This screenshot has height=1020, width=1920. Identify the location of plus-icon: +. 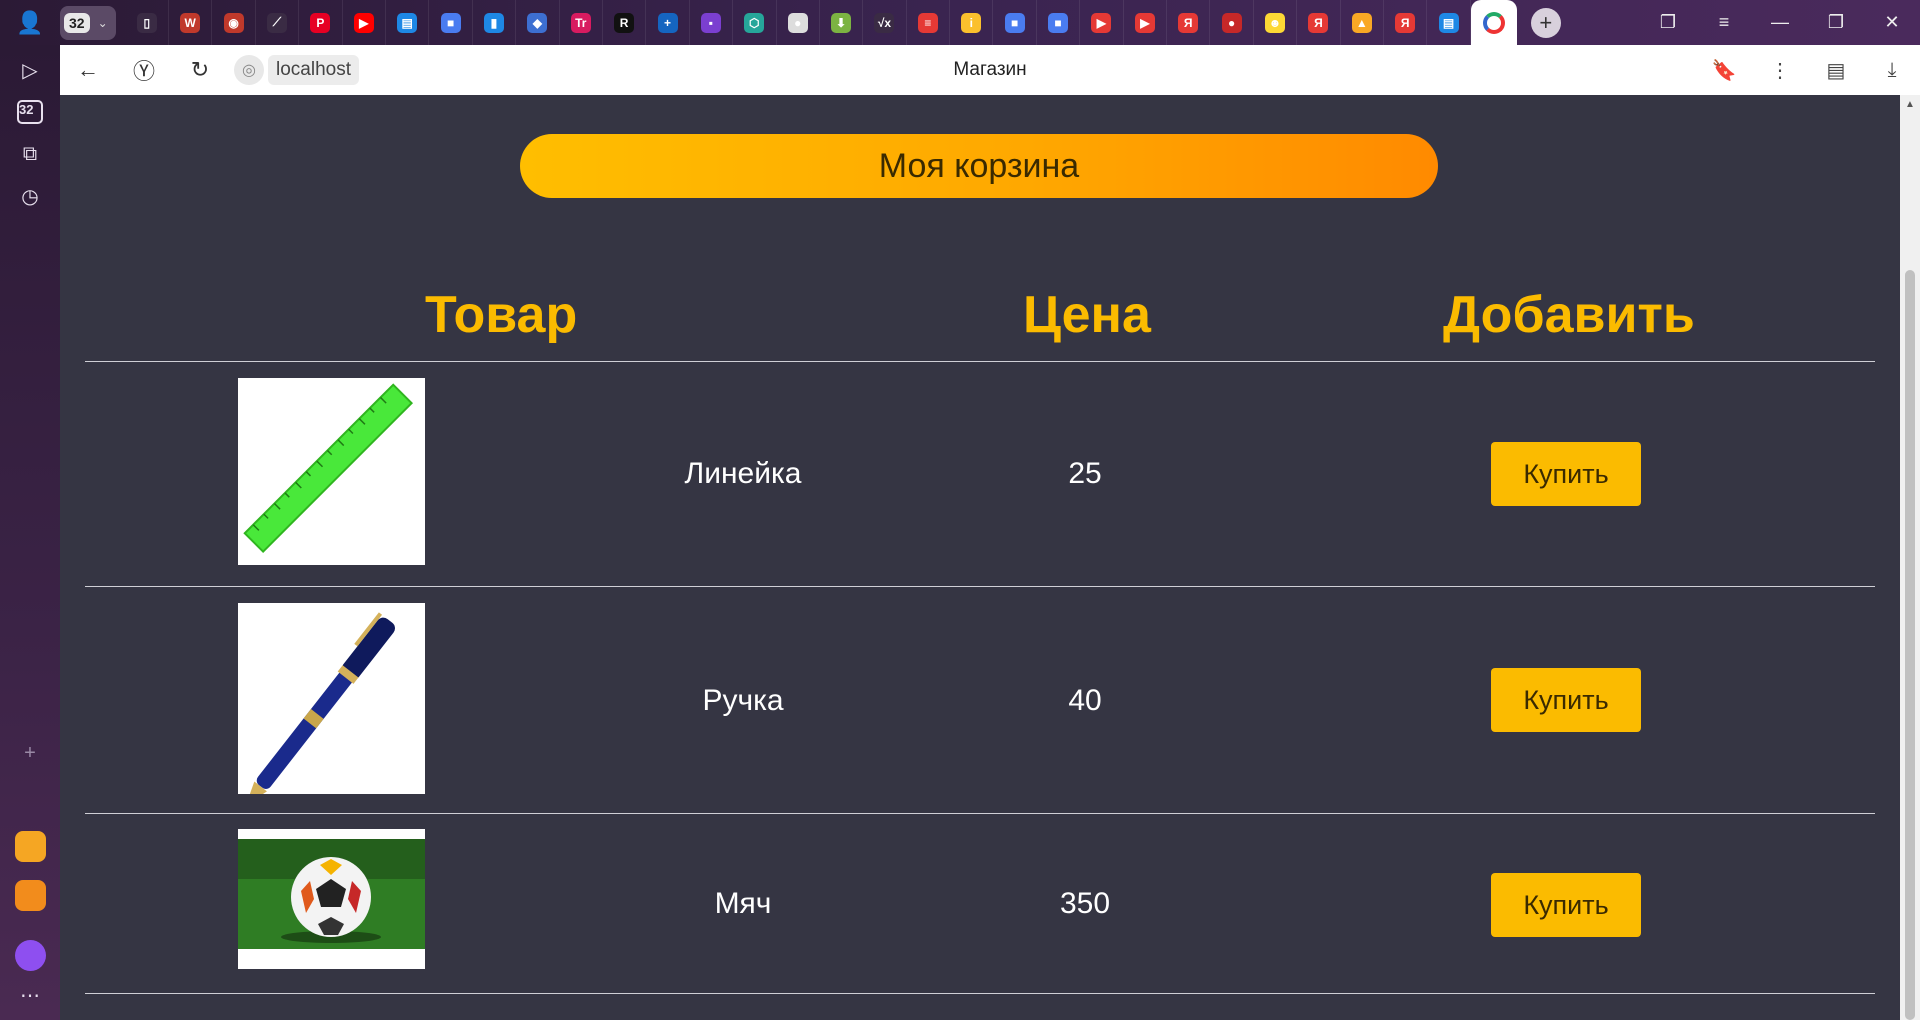
(667, 22).